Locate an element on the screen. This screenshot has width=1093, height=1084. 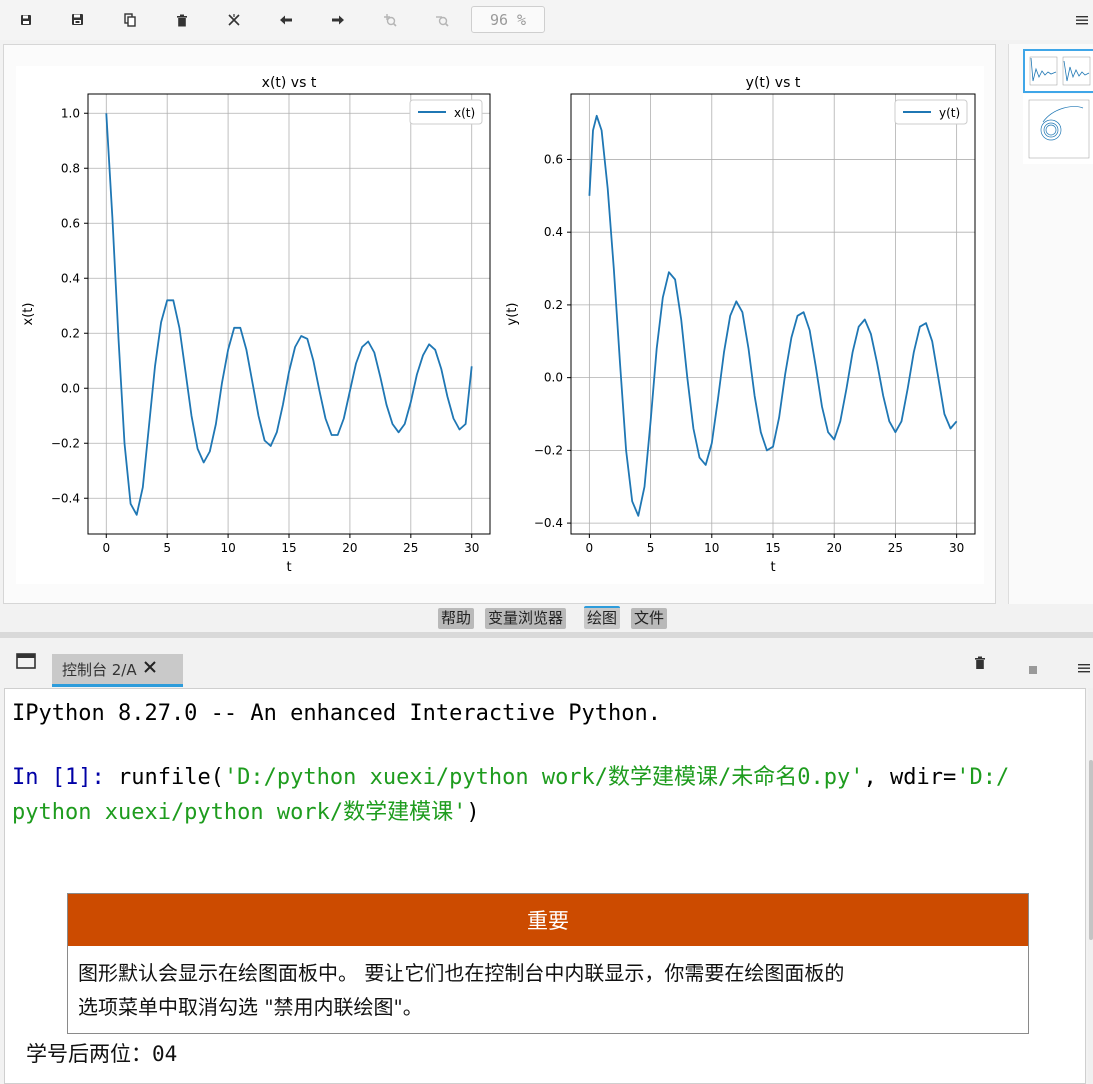
stop-icon is located at coordinates (1033, 668).